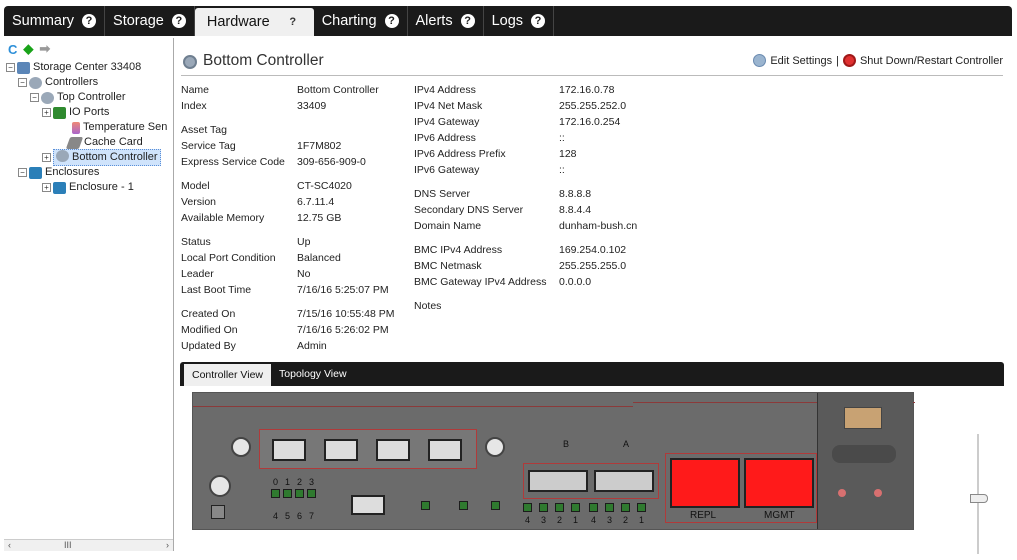 This screenshot has height=560, width=1017. Describe the element at coordinates (878, 493) in the screenshot. I see `fault-led` at that location.